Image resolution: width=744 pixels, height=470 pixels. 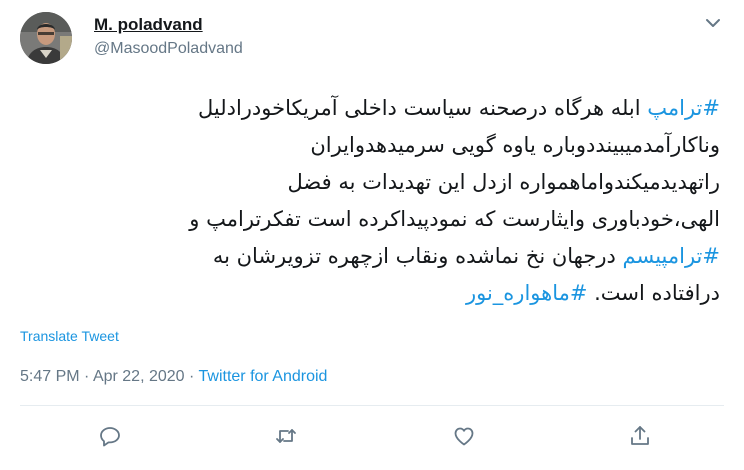 I want to click on tweet-header: M. poladvand @MasoodPoladvand, so click(x=372, y=38).